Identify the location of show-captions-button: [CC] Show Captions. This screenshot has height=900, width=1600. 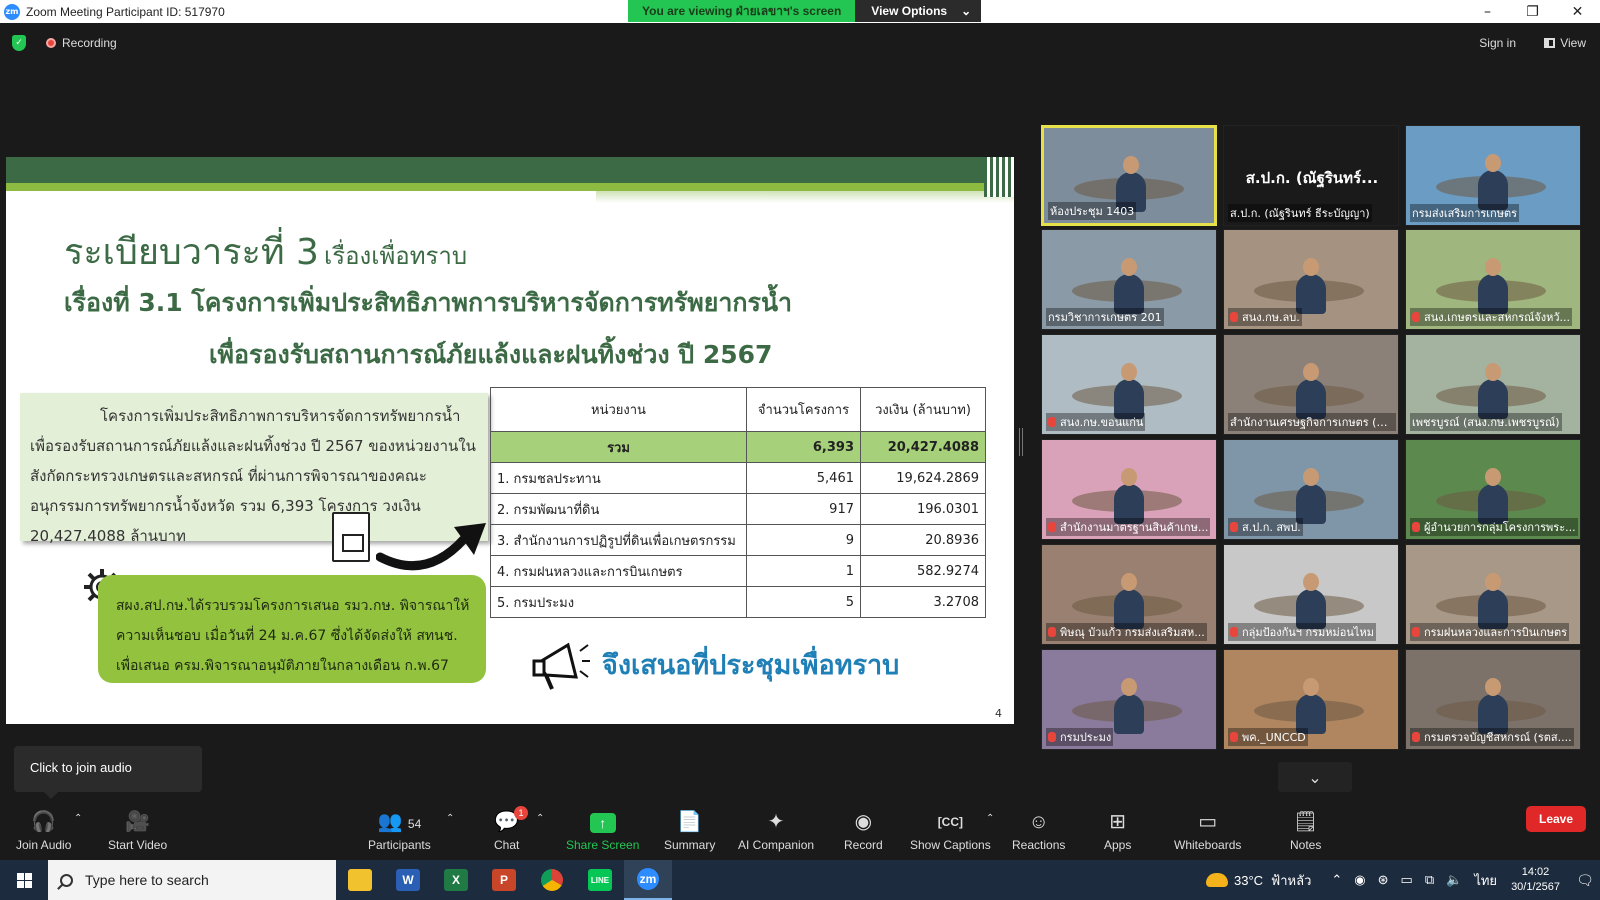
(950, 831).